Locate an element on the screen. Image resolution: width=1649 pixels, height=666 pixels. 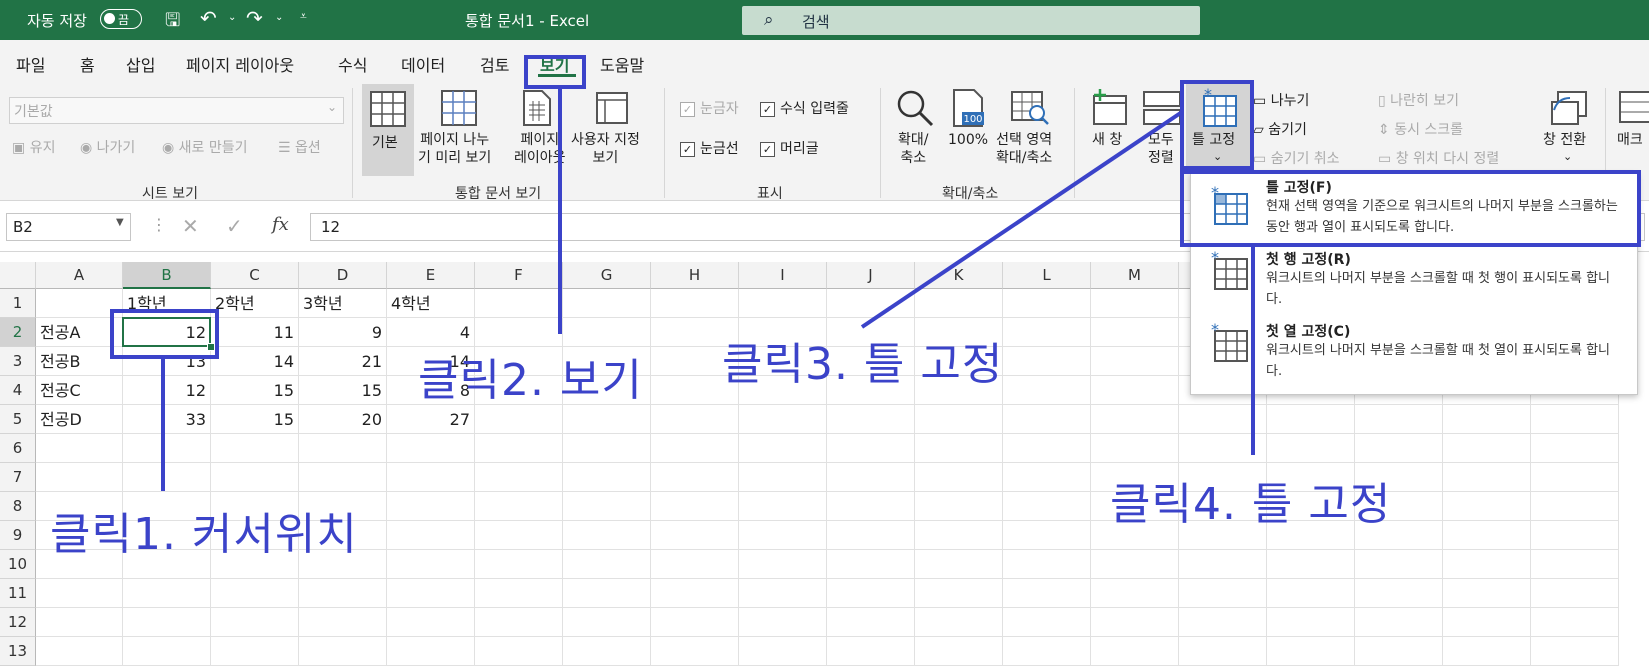
annotation-step3: 클릭3. 틀 고정 is located at coordinates (863, 364).